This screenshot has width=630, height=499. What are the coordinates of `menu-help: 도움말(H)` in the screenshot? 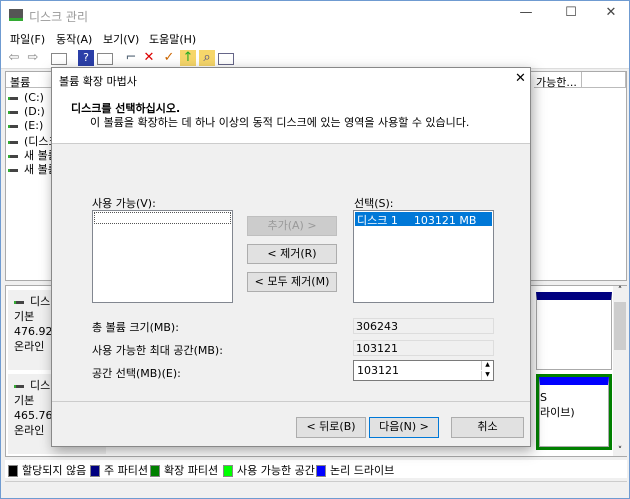 It's located at (172, 39).